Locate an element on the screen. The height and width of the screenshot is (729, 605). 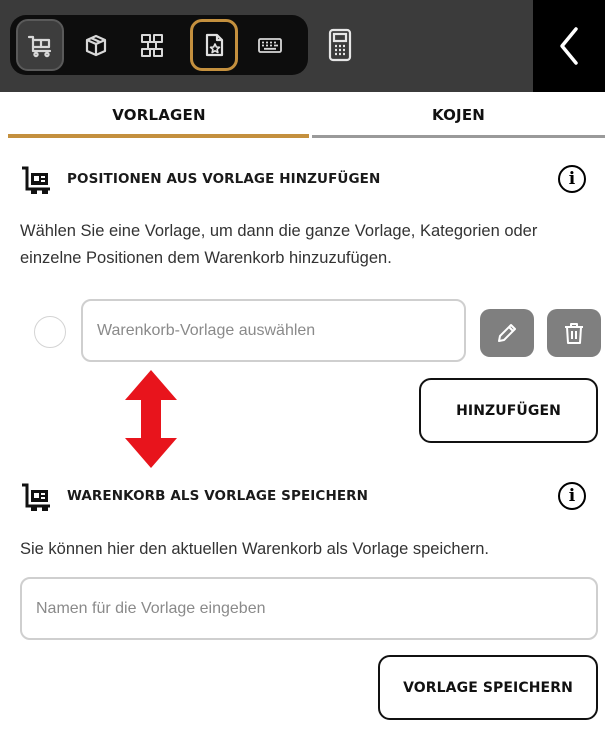
tab-kojen: KOJEN is located at coordinates (458, 115).